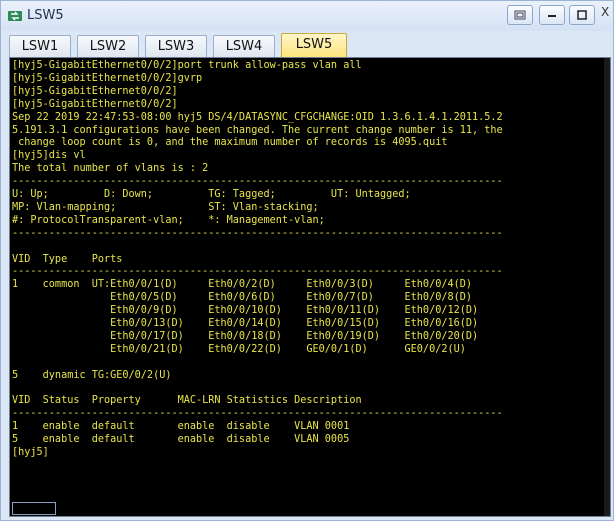 This screenshot has height=521, width=614. What do you see at coordinates (15, 16) in the screenshot?
I see `switch-app-icon` at bounding box center [15, 16].